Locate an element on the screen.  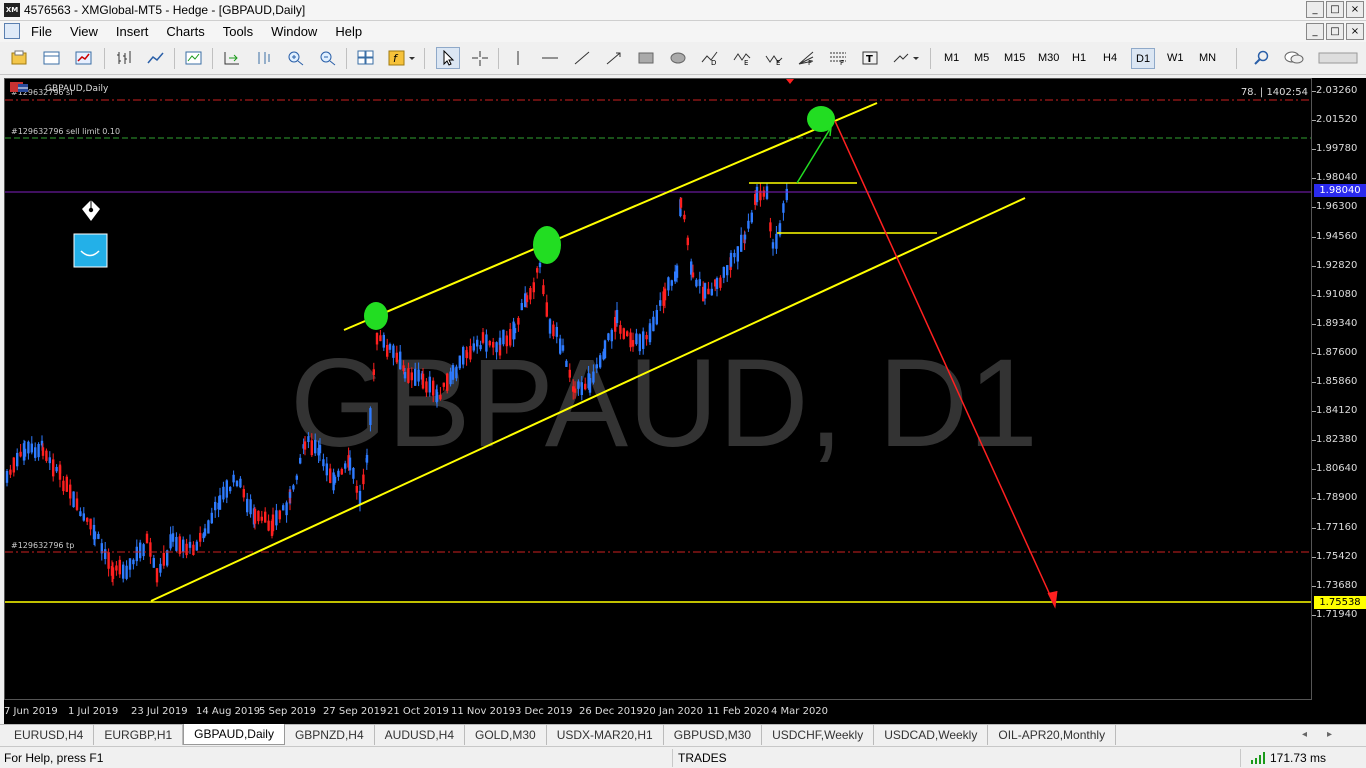
bar-chart-icon is located at coordinates (124, 58).